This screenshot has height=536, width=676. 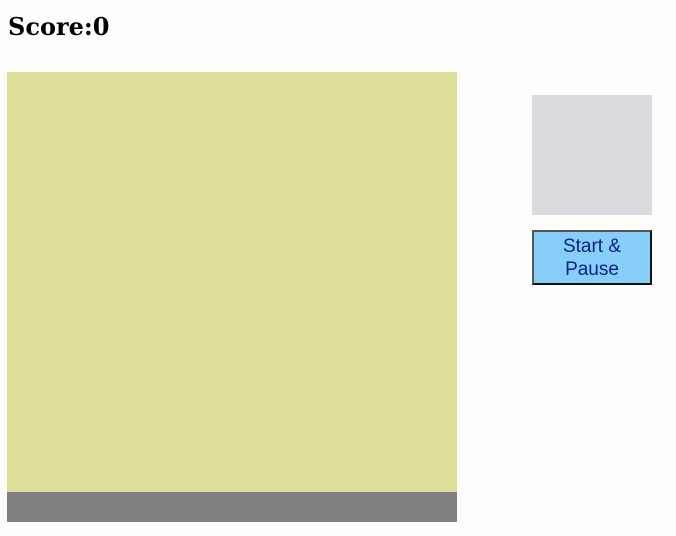 I want to click on start-pause-button: Start & Pause, so click(x=592, y=257).